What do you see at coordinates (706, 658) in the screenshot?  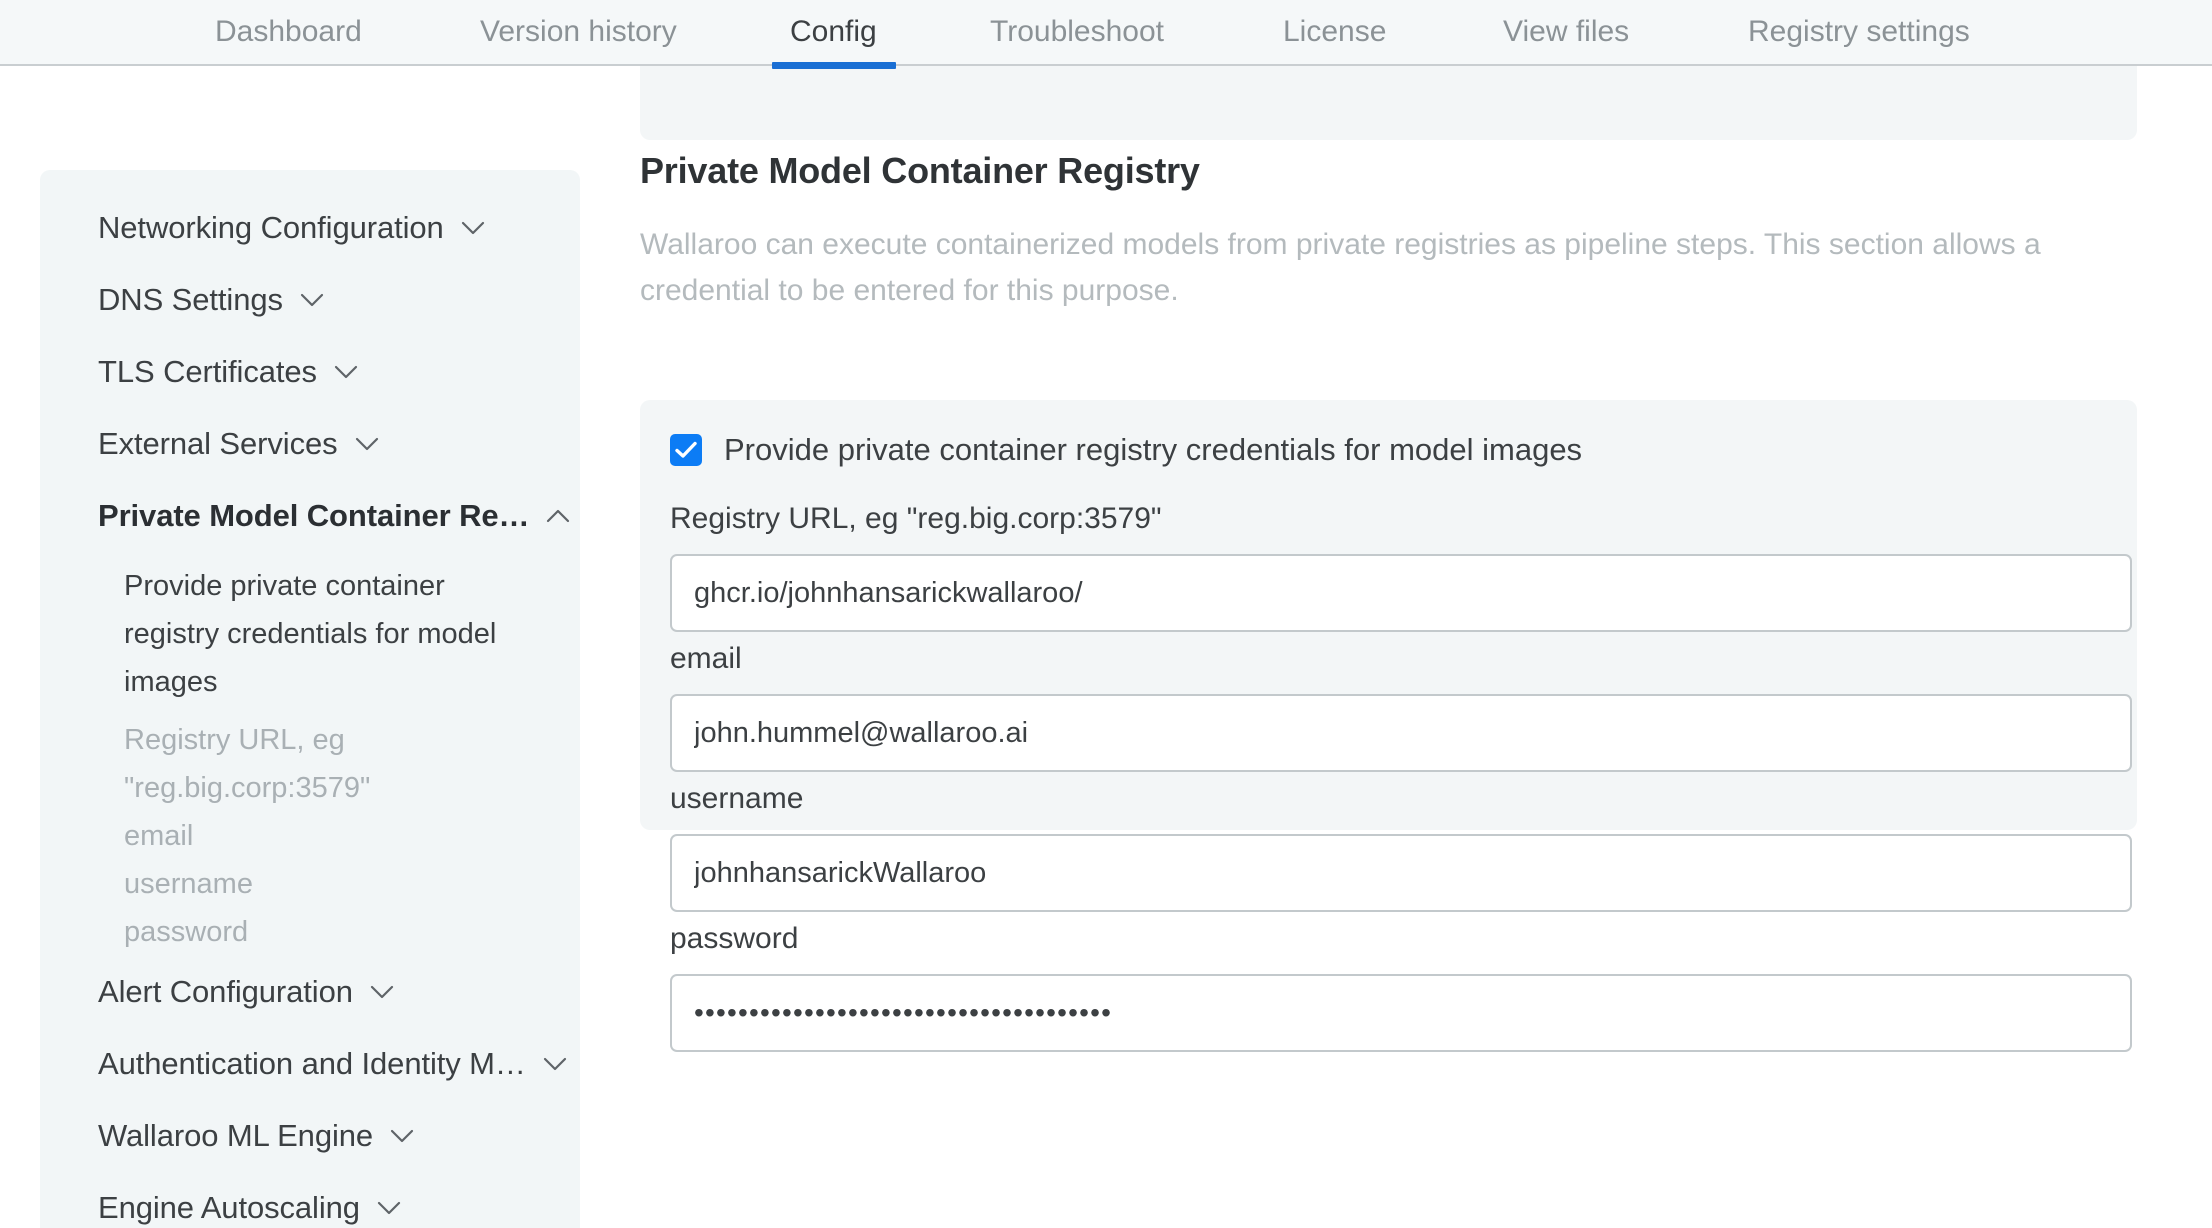 I see `email-label: email` at bounding box center [706, 658].